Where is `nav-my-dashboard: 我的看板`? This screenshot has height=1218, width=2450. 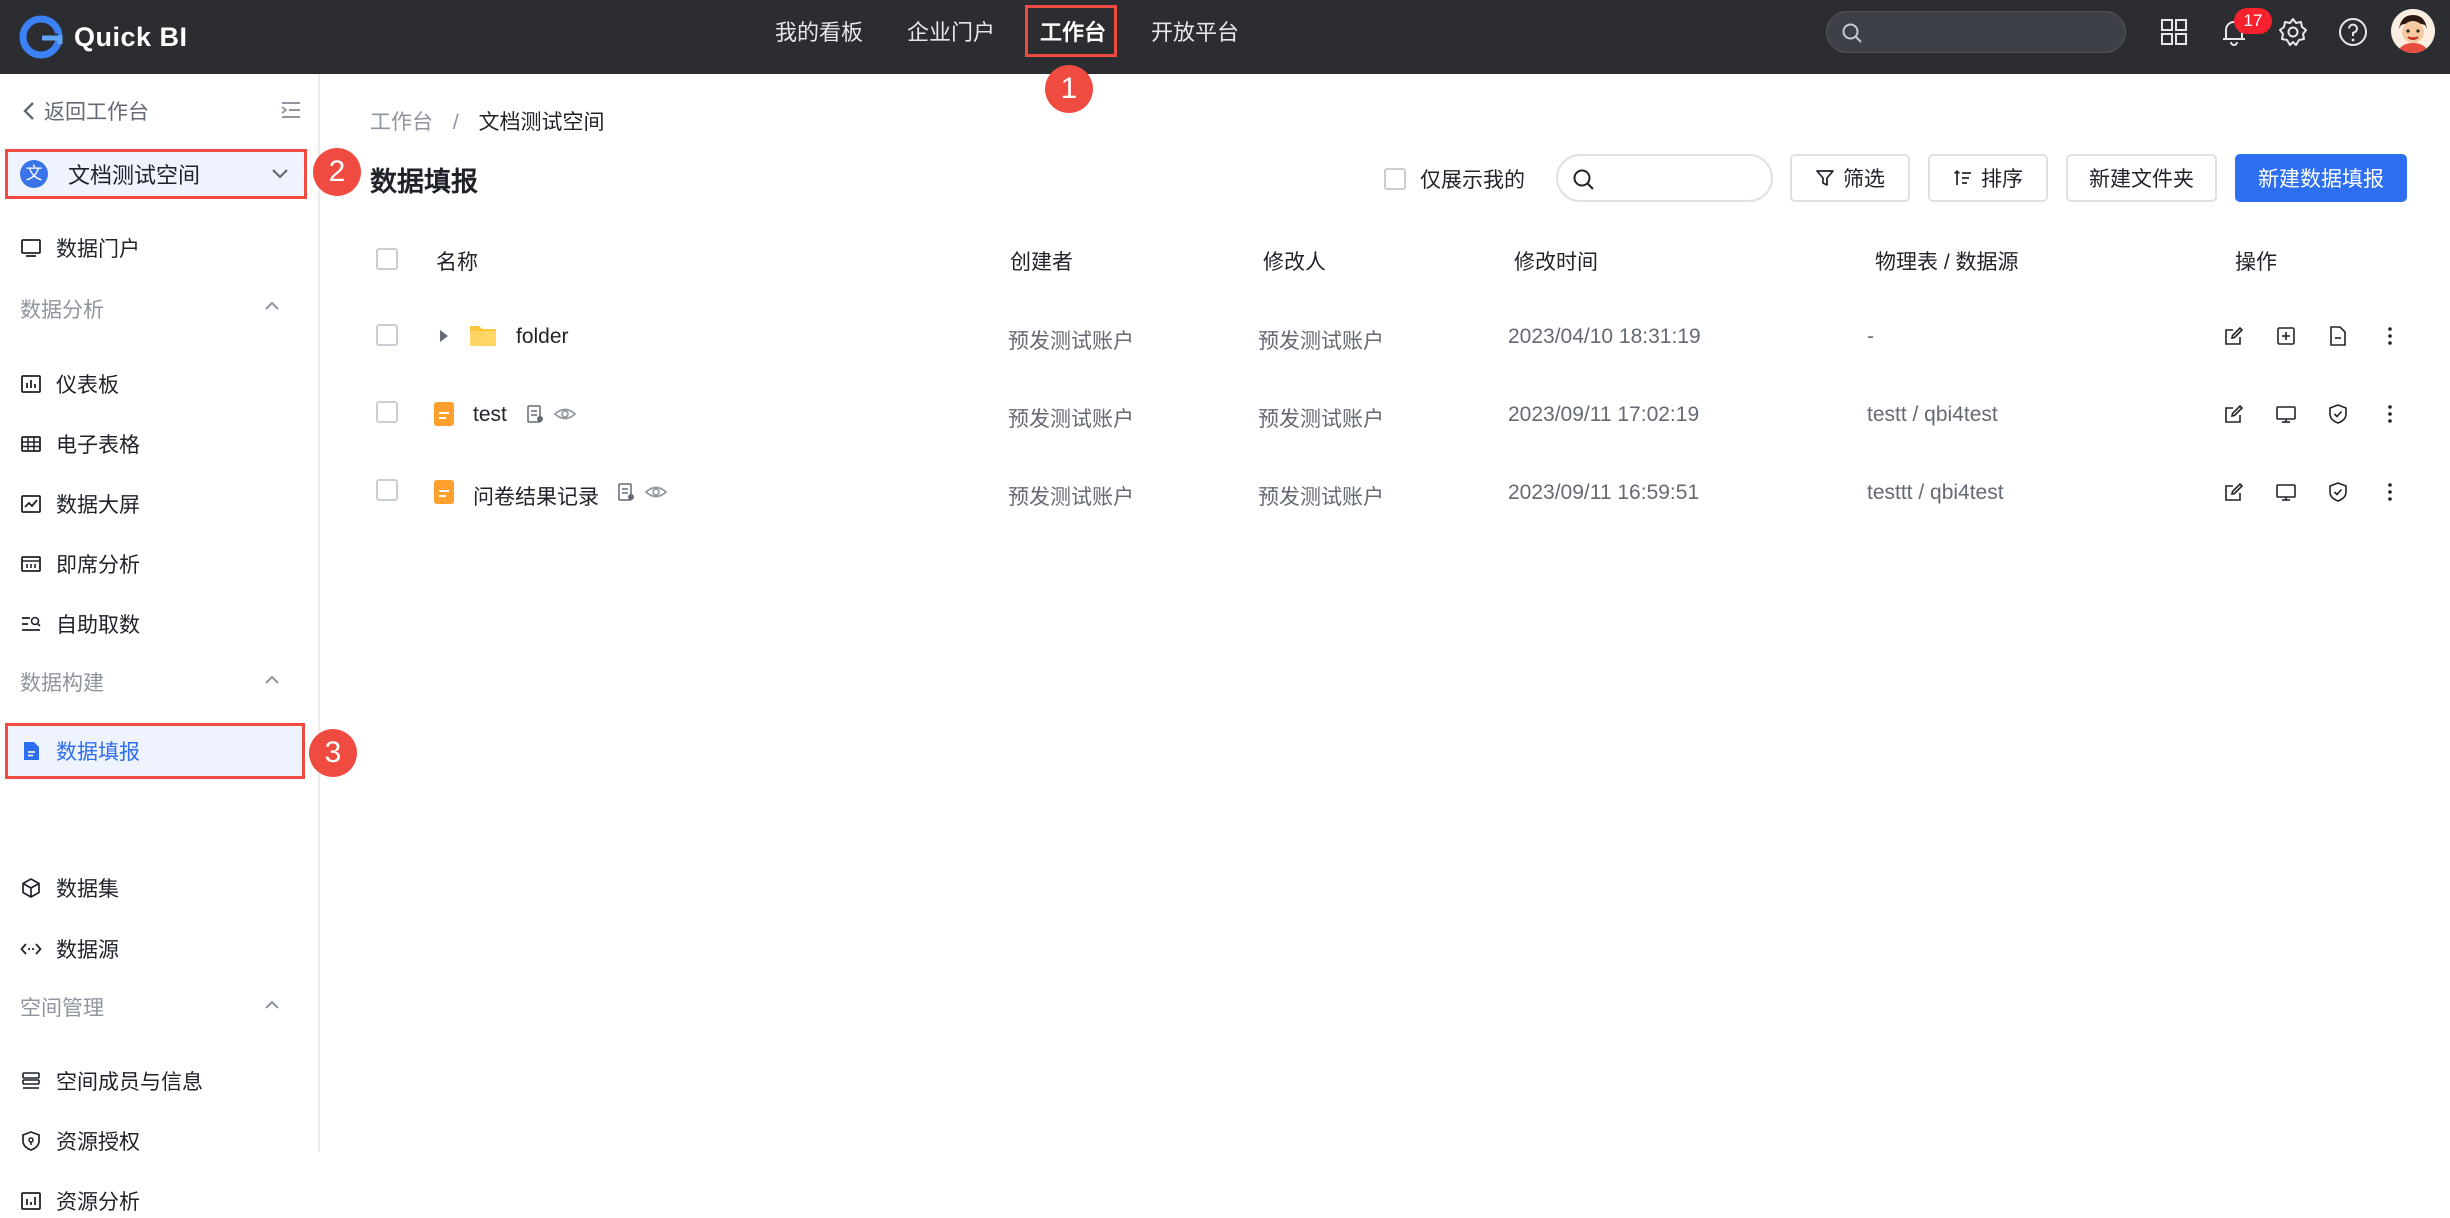 nav-my-dashboard: 我的看板 is located at coordinates (819, 37).